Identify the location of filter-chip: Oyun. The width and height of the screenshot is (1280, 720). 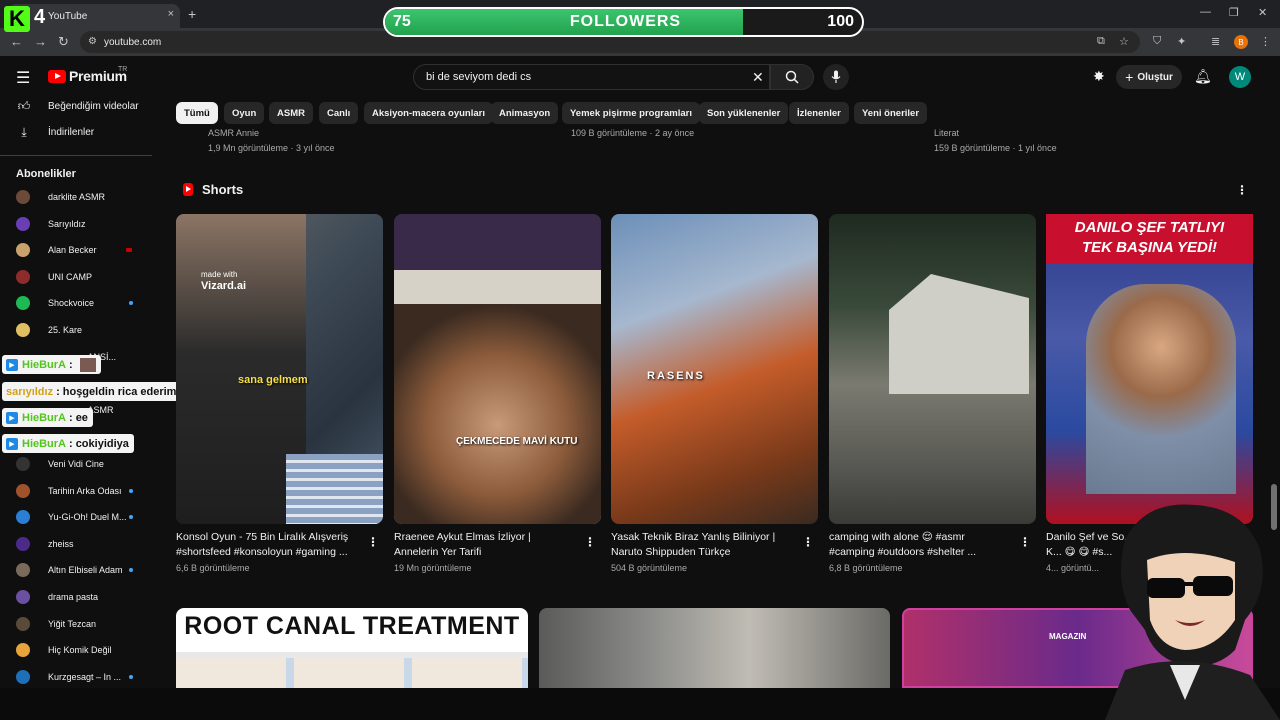
(244, 113).